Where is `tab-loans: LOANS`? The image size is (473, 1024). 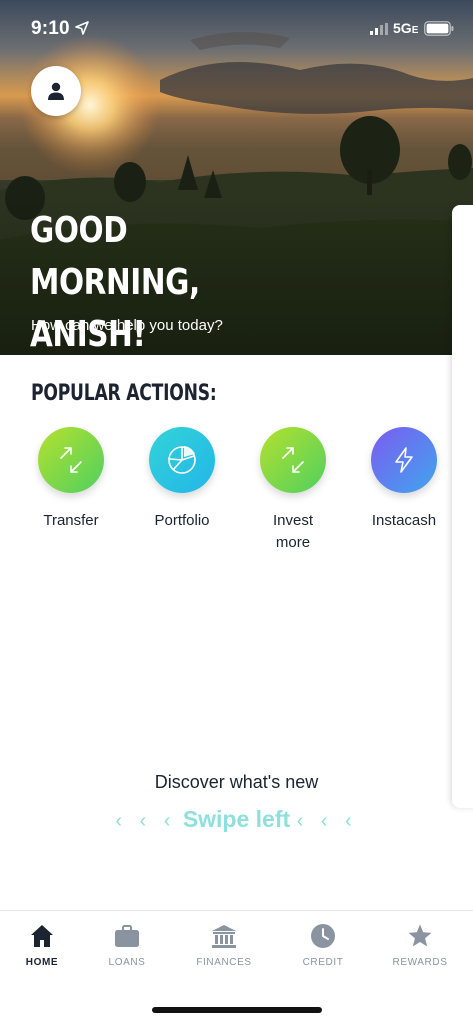
tab-loans: LOANS is located at coordinates (127, 945).